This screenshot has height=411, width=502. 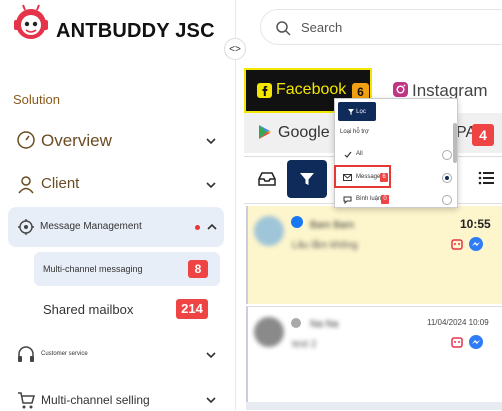 I want to click on facebook-small-icon, so click(x=297, y=222).